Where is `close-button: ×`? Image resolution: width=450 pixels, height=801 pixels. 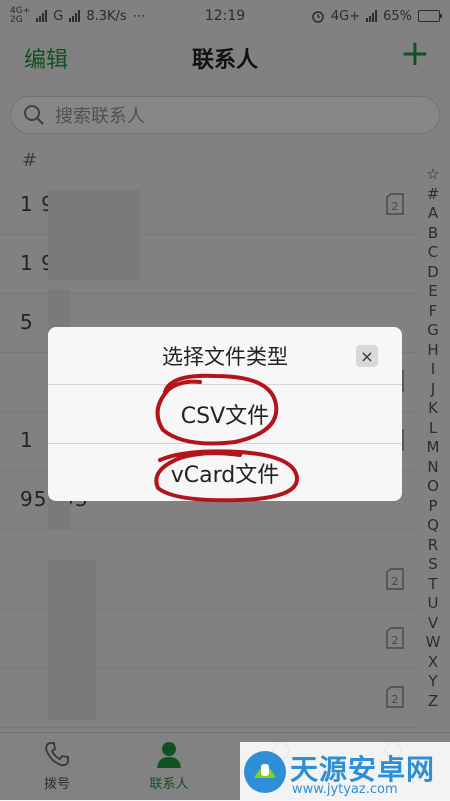 close-button: × is located at coordinates (367, 356).